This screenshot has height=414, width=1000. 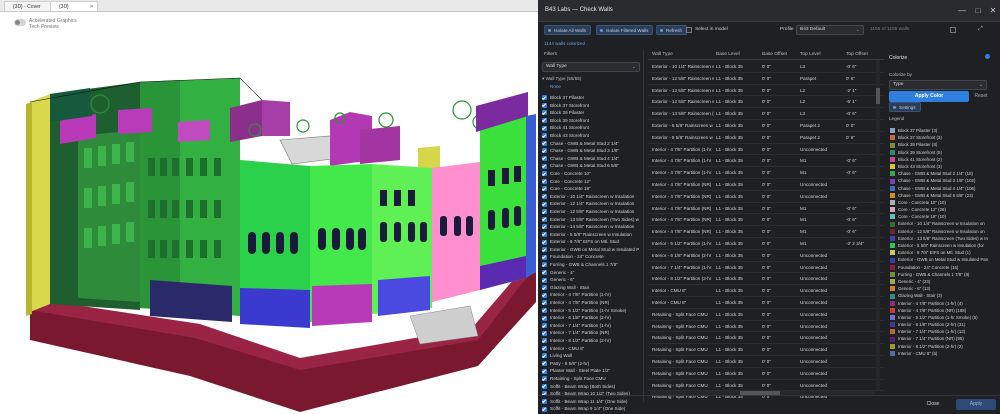 What do you see at coordinates (987, 56) in the screenshot?
I see `pin-icon` at bounding box center [987, 56].